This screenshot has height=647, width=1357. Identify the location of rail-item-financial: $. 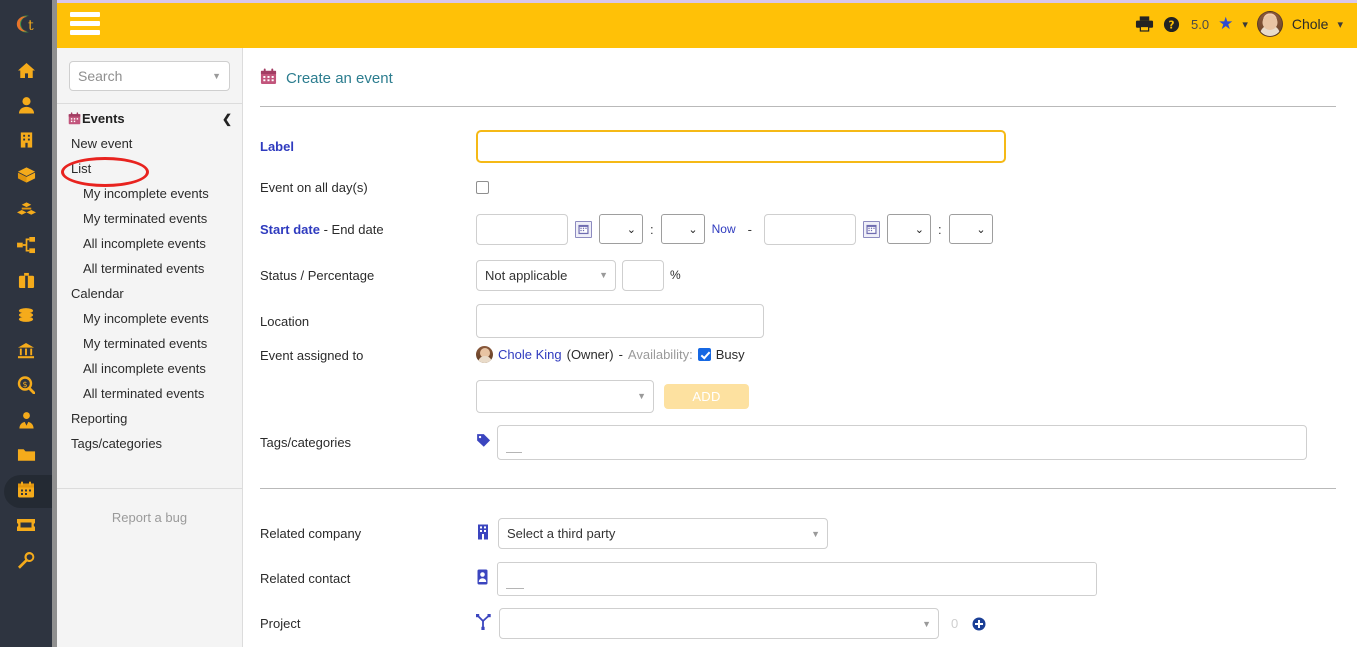
(26, 386).